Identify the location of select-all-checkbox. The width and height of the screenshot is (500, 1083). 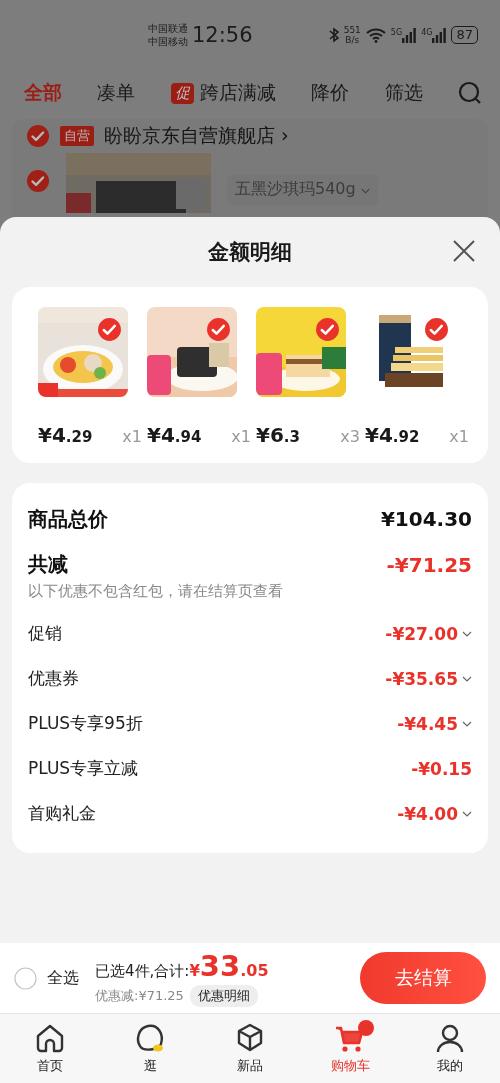
(25, 978).